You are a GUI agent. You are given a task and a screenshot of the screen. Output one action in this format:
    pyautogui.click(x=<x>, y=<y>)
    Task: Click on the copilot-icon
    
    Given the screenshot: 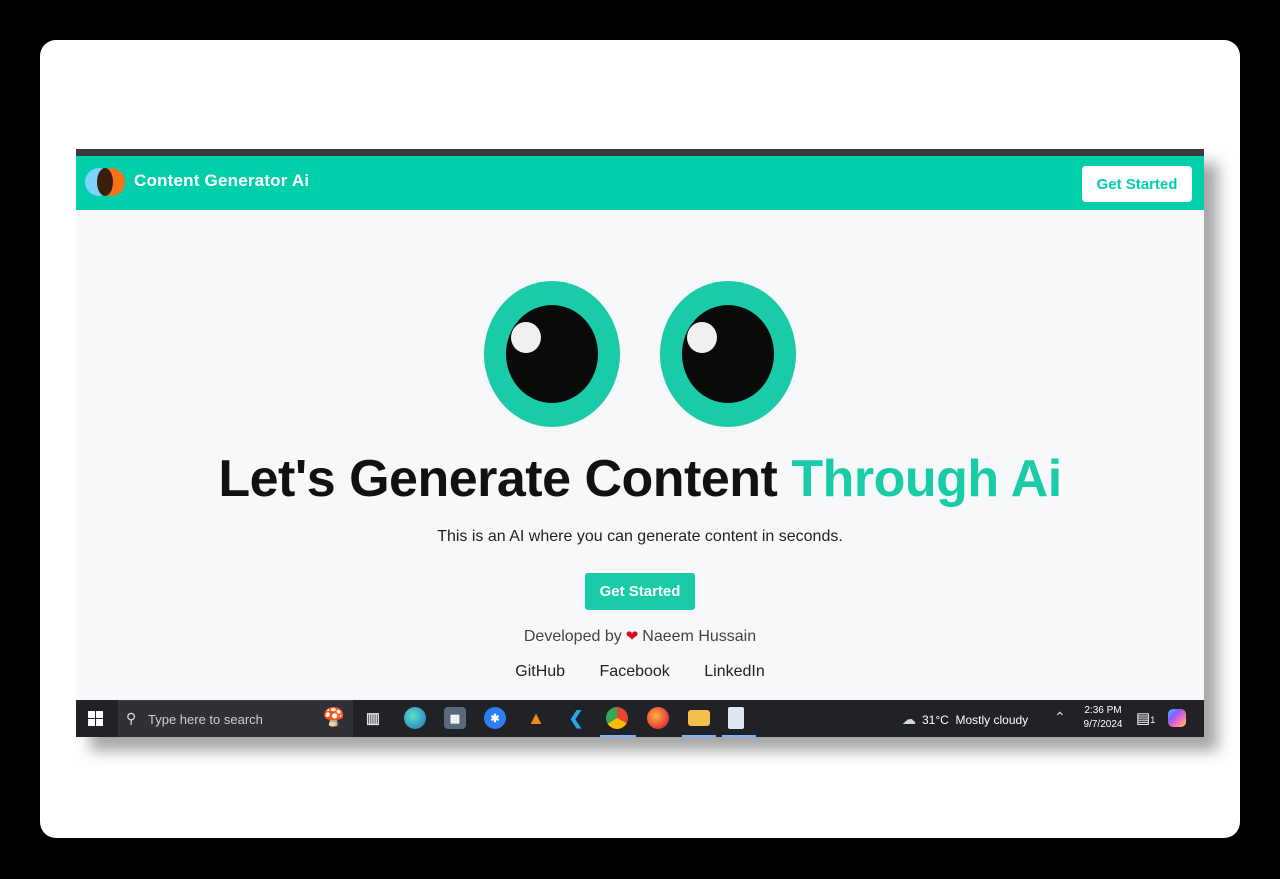 What is the action you would take?
    pyautogui.click(x=1177, y=718)
    